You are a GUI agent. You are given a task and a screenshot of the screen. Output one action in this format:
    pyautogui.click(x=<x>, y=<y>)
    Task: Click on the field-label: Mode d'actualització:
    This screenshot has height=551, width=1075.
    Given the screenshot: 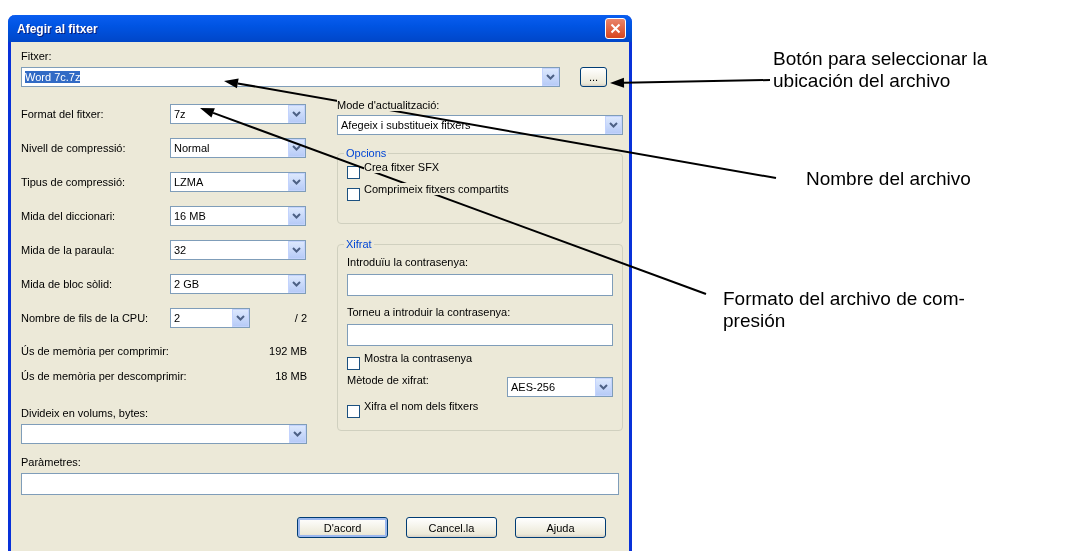 What is the action you would take?
    pyautogui.click(x=388, y=105)
    